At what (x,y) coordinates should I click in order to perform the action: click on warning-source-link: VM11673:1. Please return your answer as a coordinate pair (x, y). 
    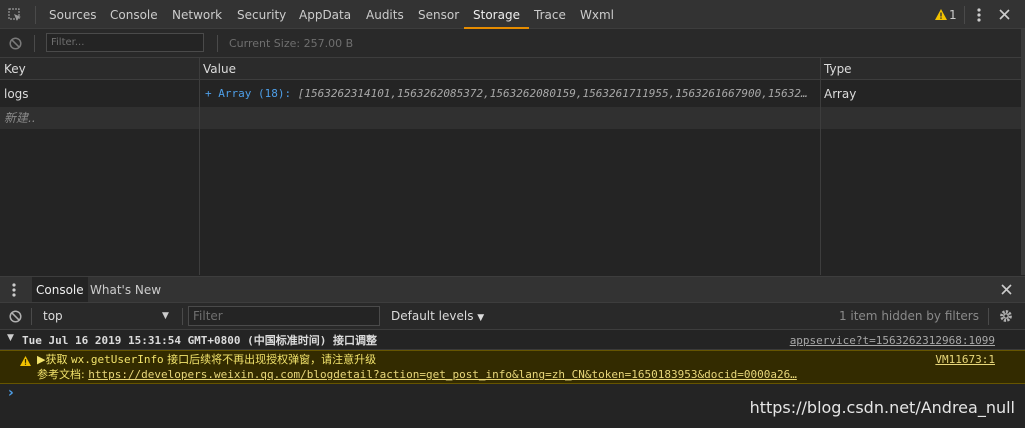
    Looking at the image, I should click on (965, 359).